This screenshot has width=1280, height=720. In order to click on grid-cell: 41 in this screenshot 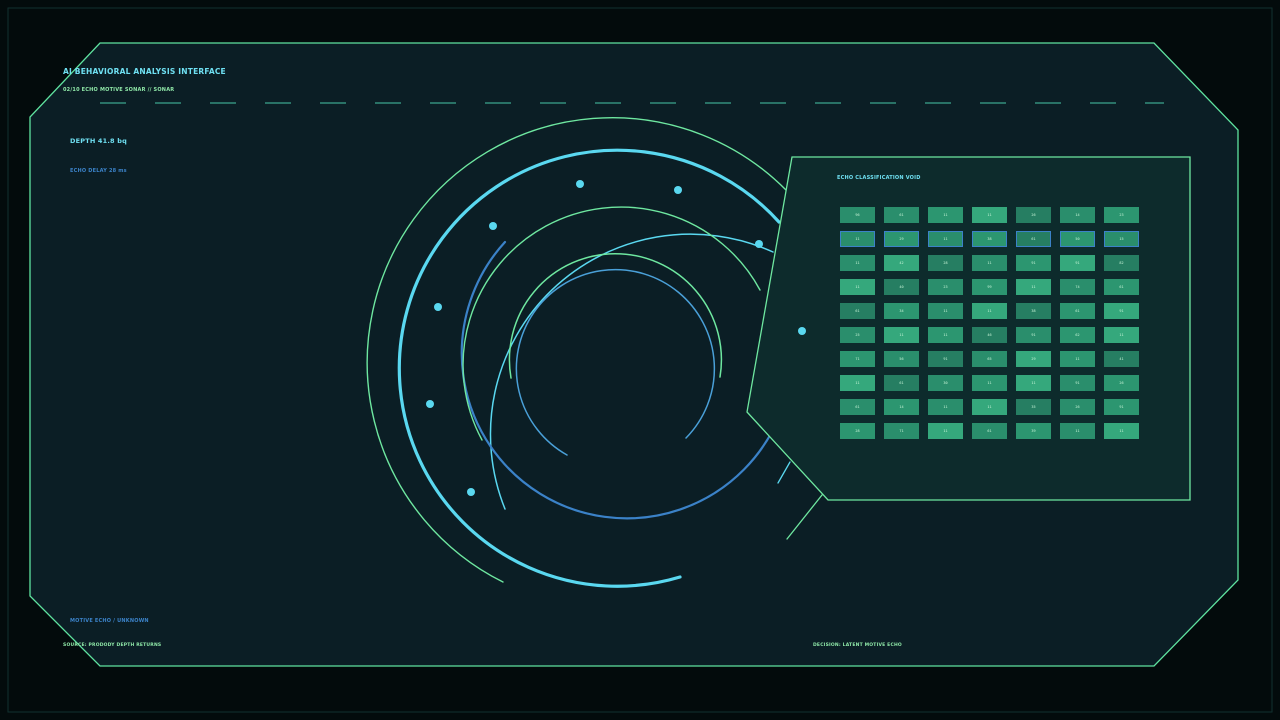, I will do `click(1121, 359)`.